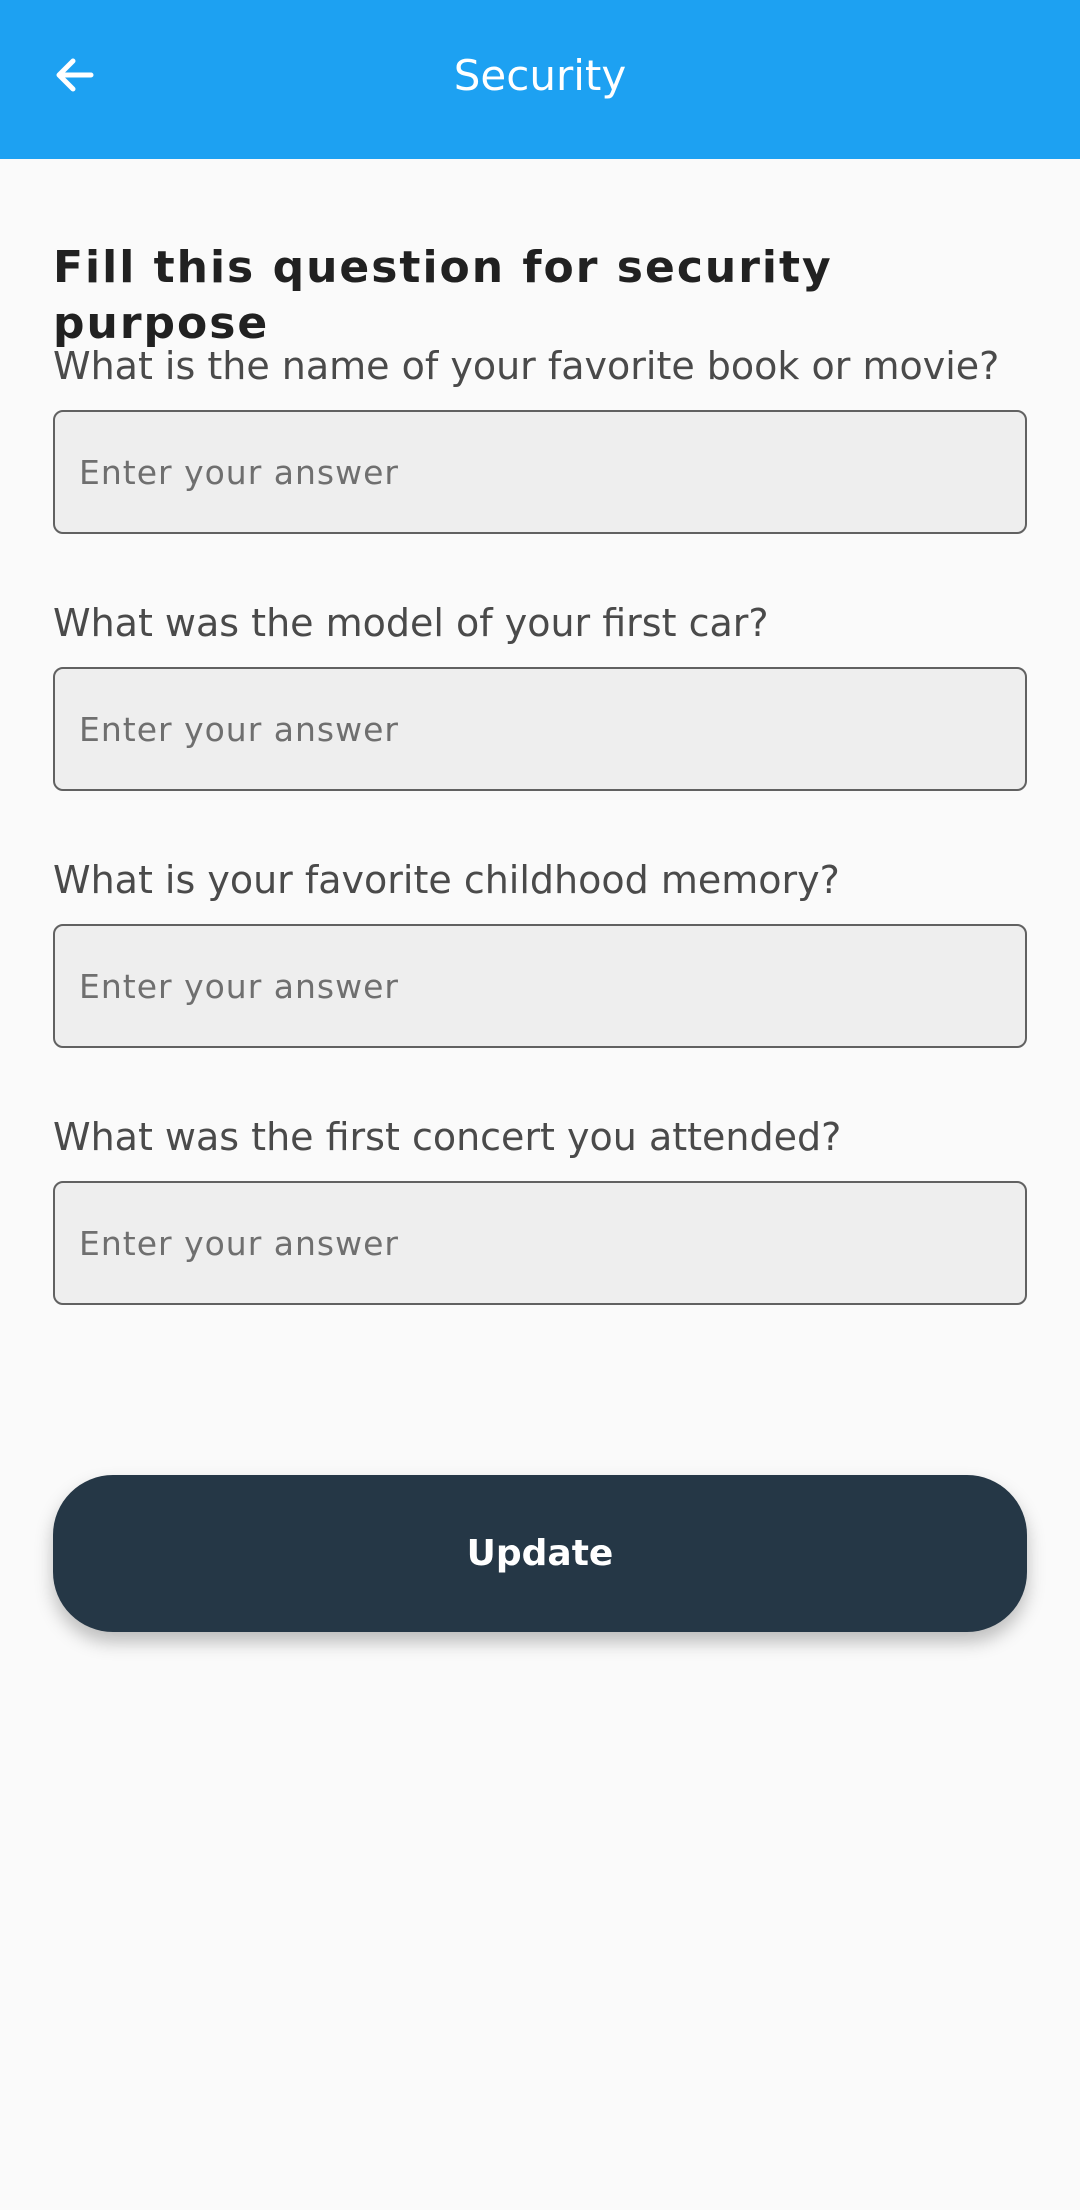  I want to click on form-heading: Fill this question for security purpose, so click(443, 295).